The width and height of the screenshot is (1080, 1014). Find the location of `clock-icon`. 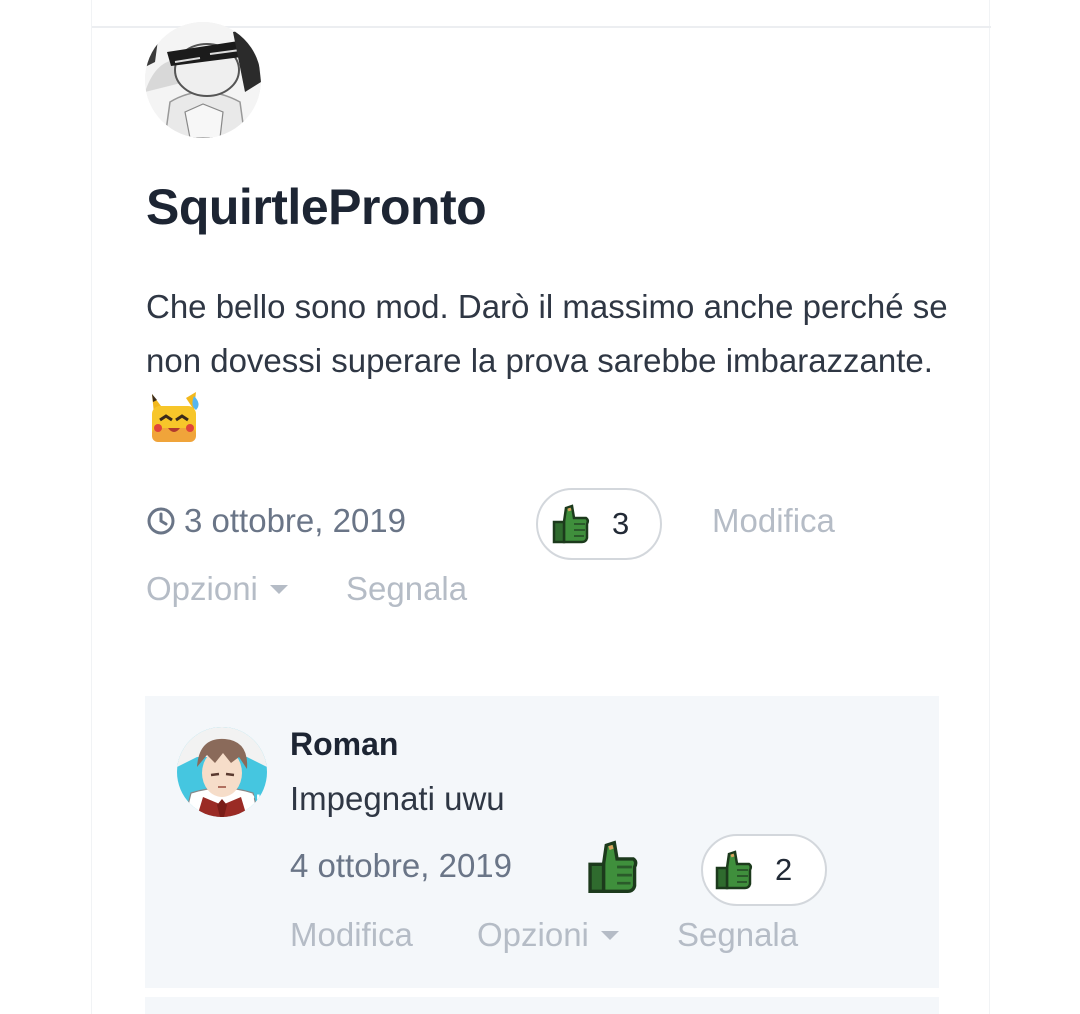

clock-icon is located at coordinates (161, 521).